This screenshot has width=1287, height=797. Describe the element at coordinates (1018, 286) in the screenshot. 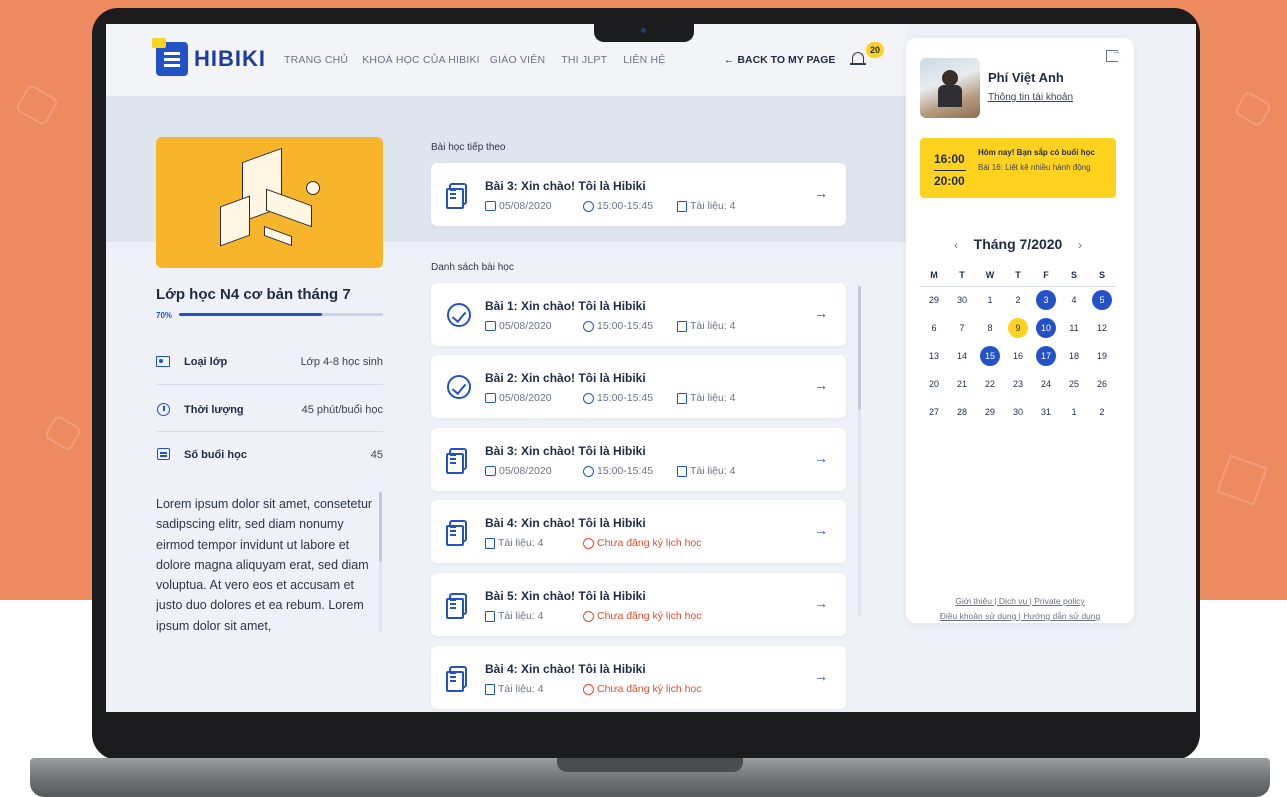

I see `calendar-divider` at that location.